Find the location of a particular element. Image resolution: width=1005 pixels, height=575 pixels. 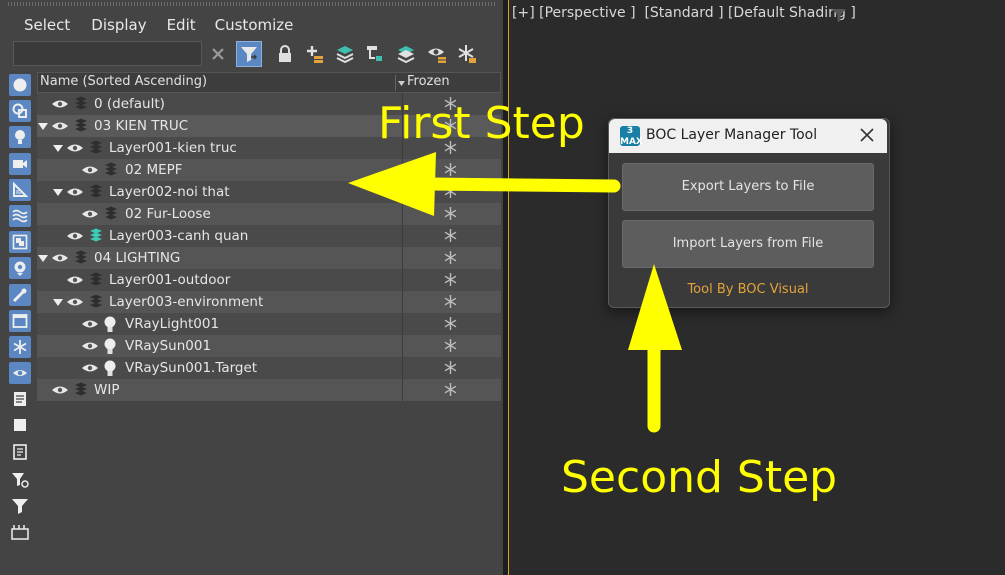

second-step-label: Second Step is located at coordinates (699, 477).